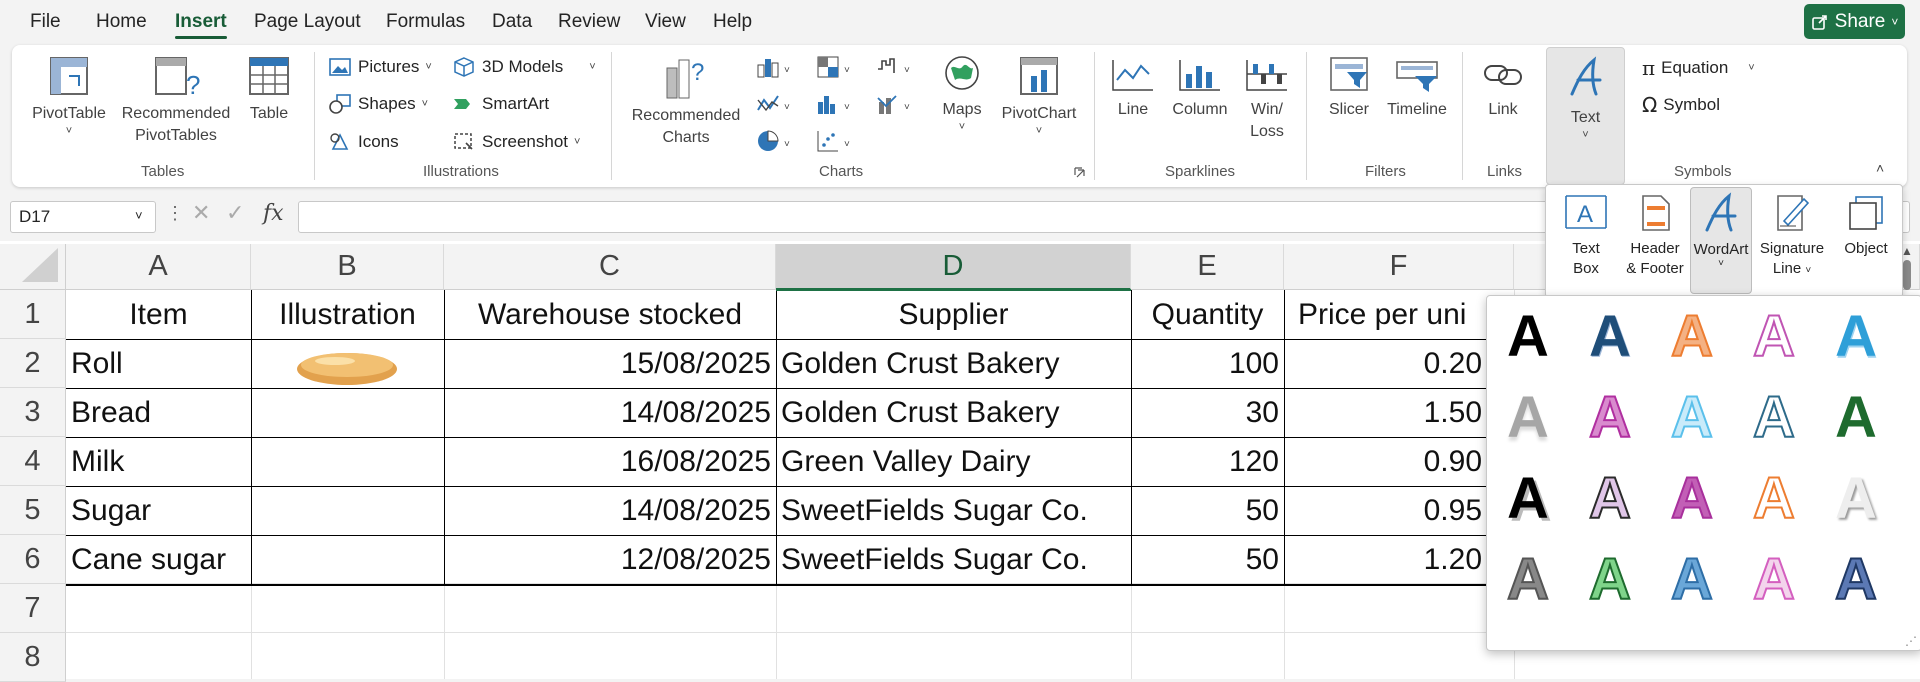 The height and width of the screenshot is (682, 1920). I want to click on scroll-thumb, so click(1907, 275).